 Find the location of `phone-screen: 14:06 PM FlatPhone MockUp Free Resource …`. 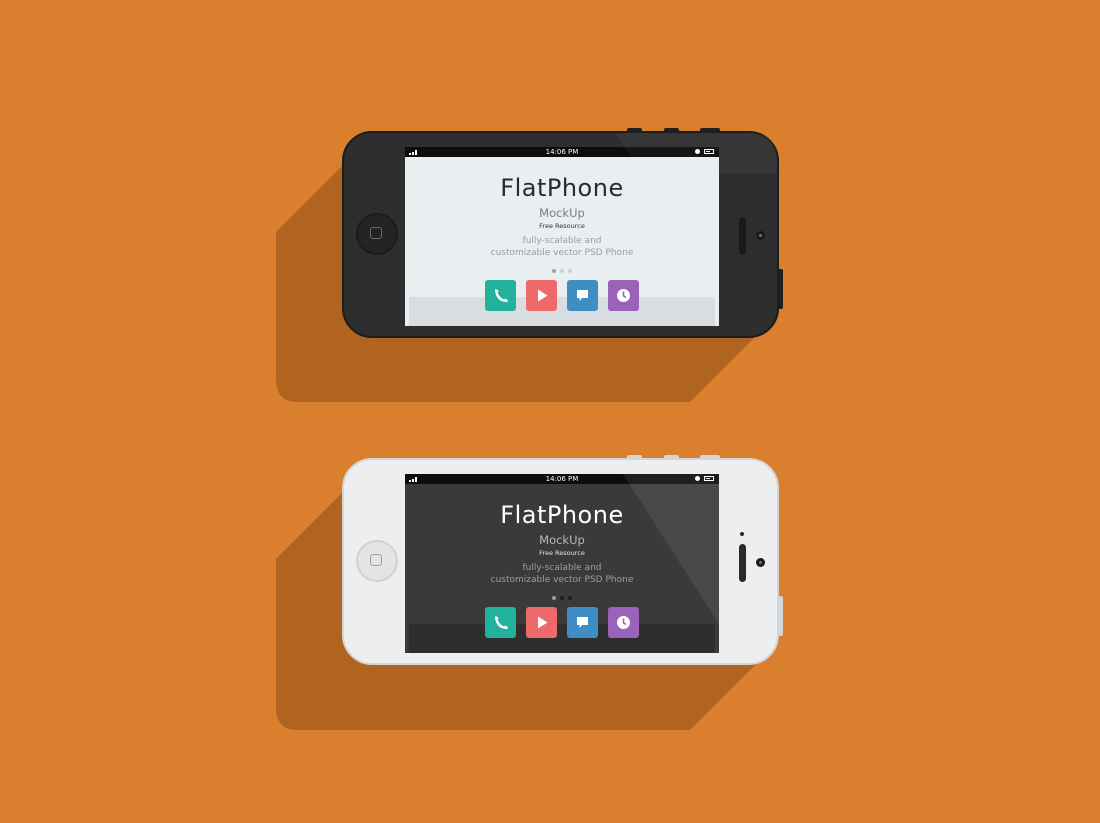

phone-screen: 14:06 PM FlatPhone MockUp Free Resource … is located at coordinates (562, 563).